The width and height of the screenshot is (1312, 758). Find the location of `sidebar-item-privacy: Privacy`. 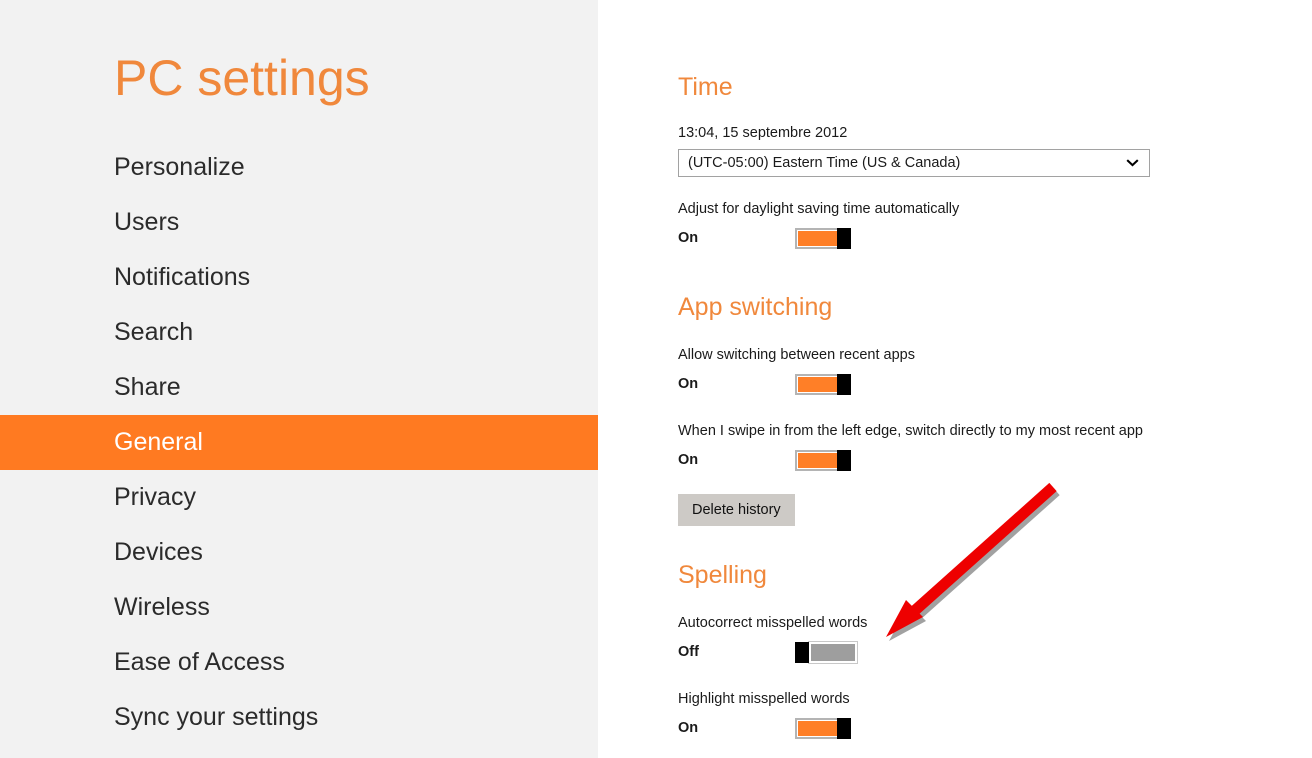

sidebar-item-privacy: Privacy is located at coordinates (299, 497).